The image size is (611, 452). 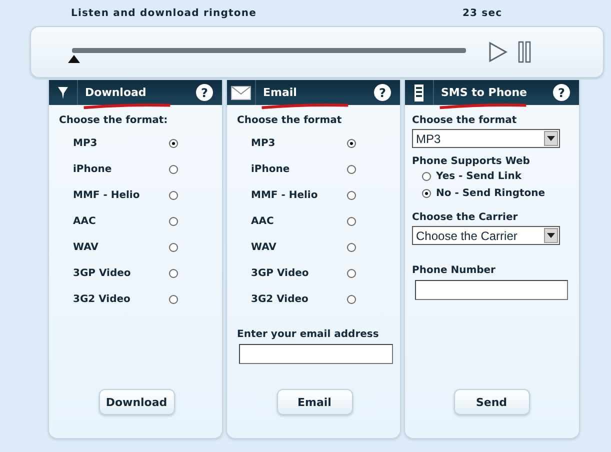 What do you see at coordinates (492, 402) in the screenshot?
I see `submit-button: Send` at bounding box center [492, 402].